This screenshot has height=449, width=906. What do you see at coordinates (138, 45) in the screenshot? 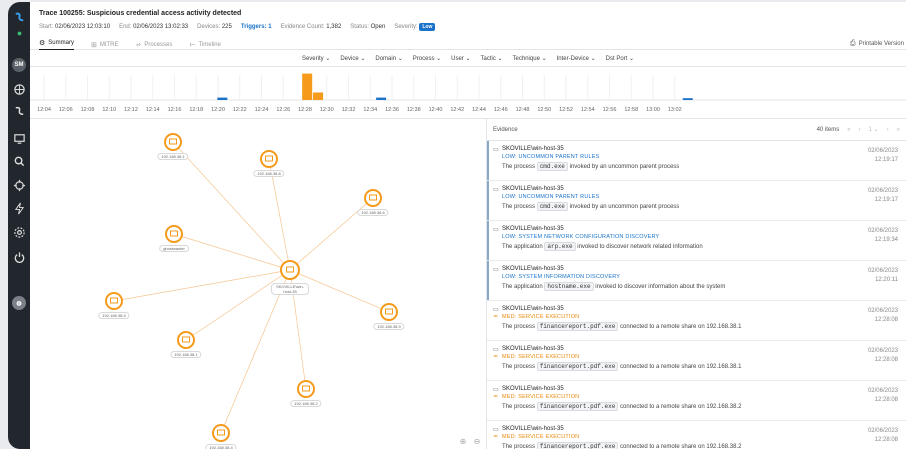
I see `hierarchy-icon: ⩫` at bounding box center [138, 45].